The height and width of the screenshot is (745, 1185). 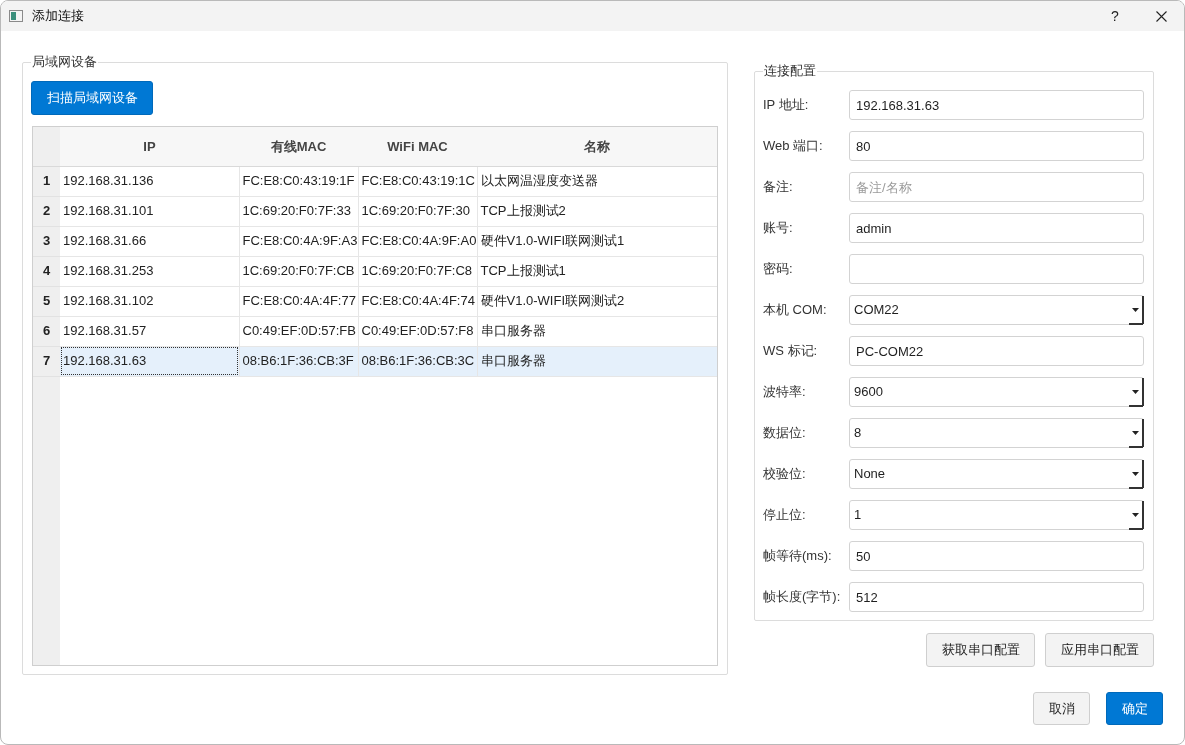 I want to click on table-row: 5 192.168.31.102 FC:E8:C0:4A:4F:77 FC:E8:C0:4A:4F:74 硬件V1.0-WIFI联网测试2, so click(x=375, y=301).